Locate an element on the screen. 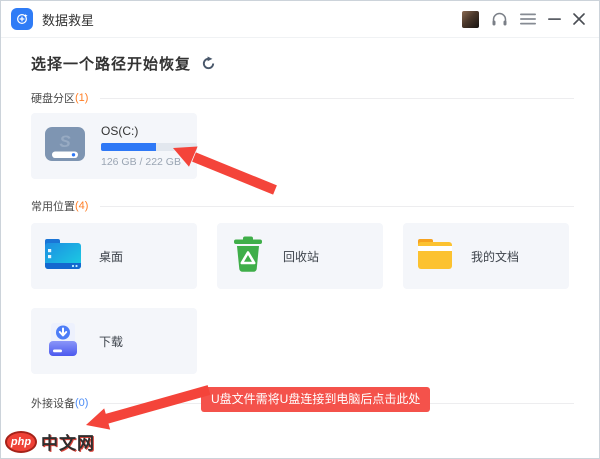  user-avatar is located at coordinates (470, 19).